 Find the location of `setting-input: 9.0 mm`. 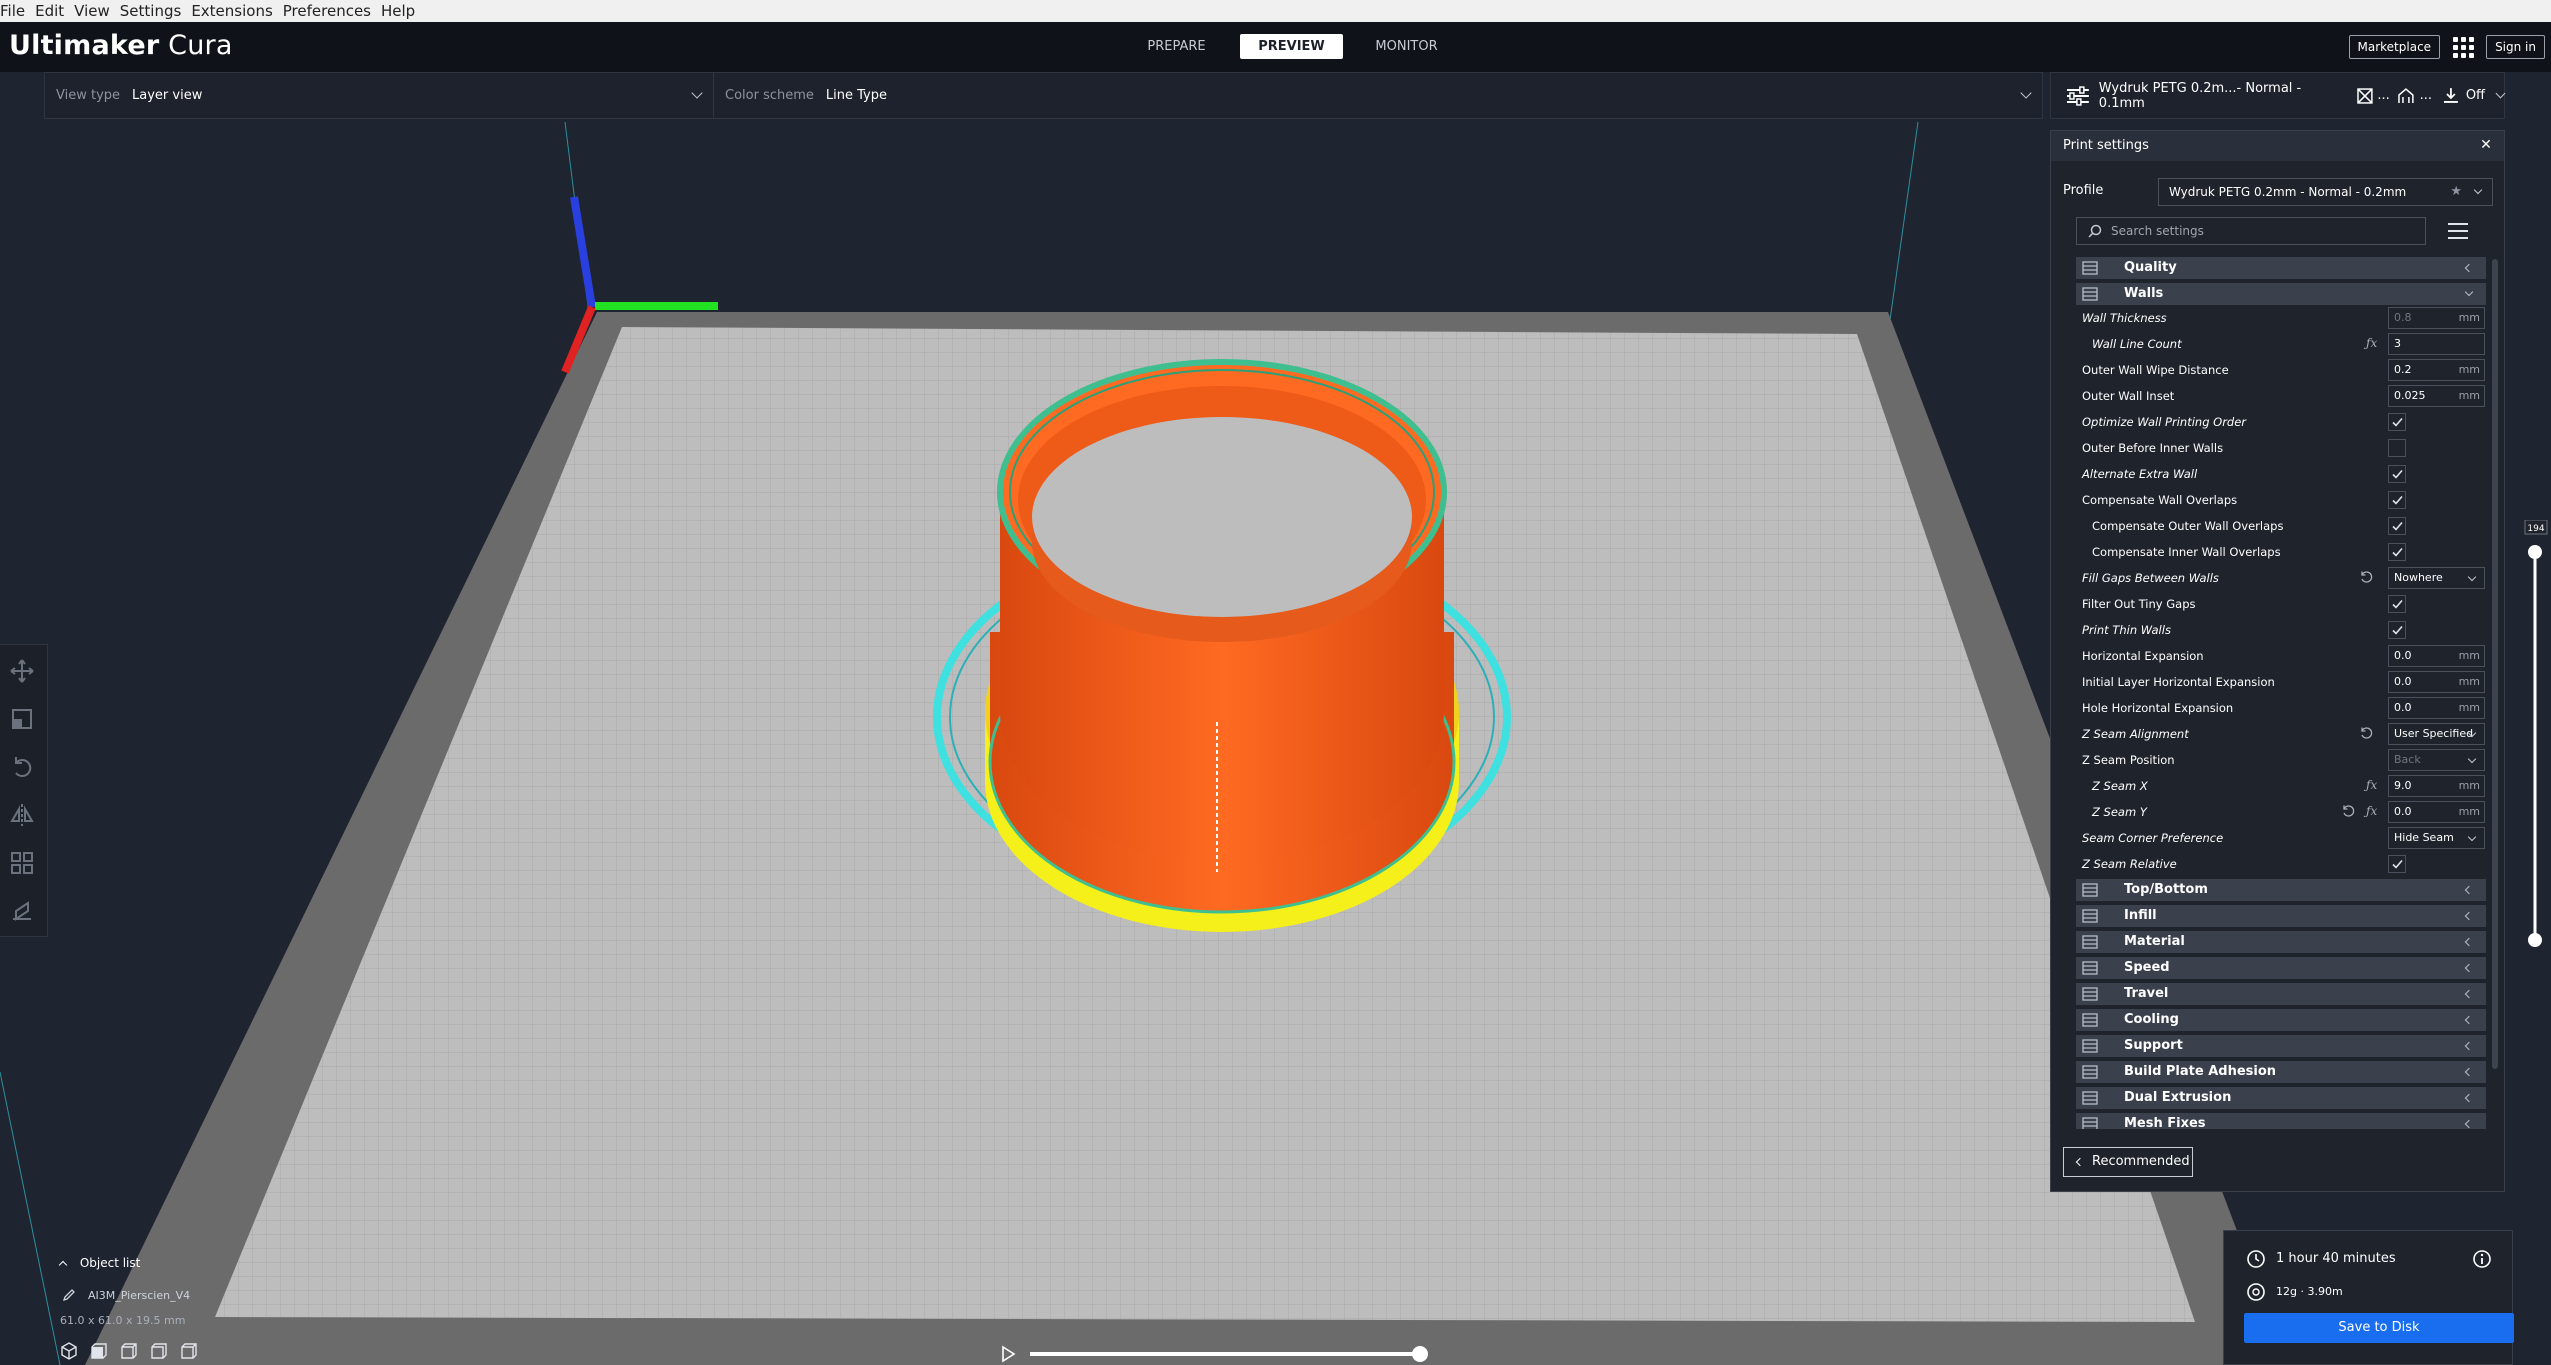

setting-input: 9.0 mm is located at coordinates (2436, 786).